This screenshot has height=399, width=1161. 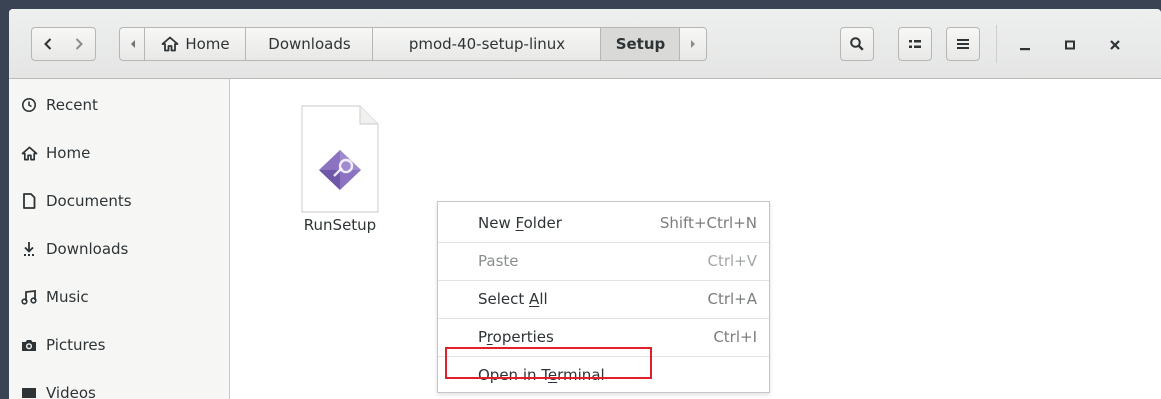 I want to click on sidebar-item-pictures: Pictures, so click(x=119, y=345).